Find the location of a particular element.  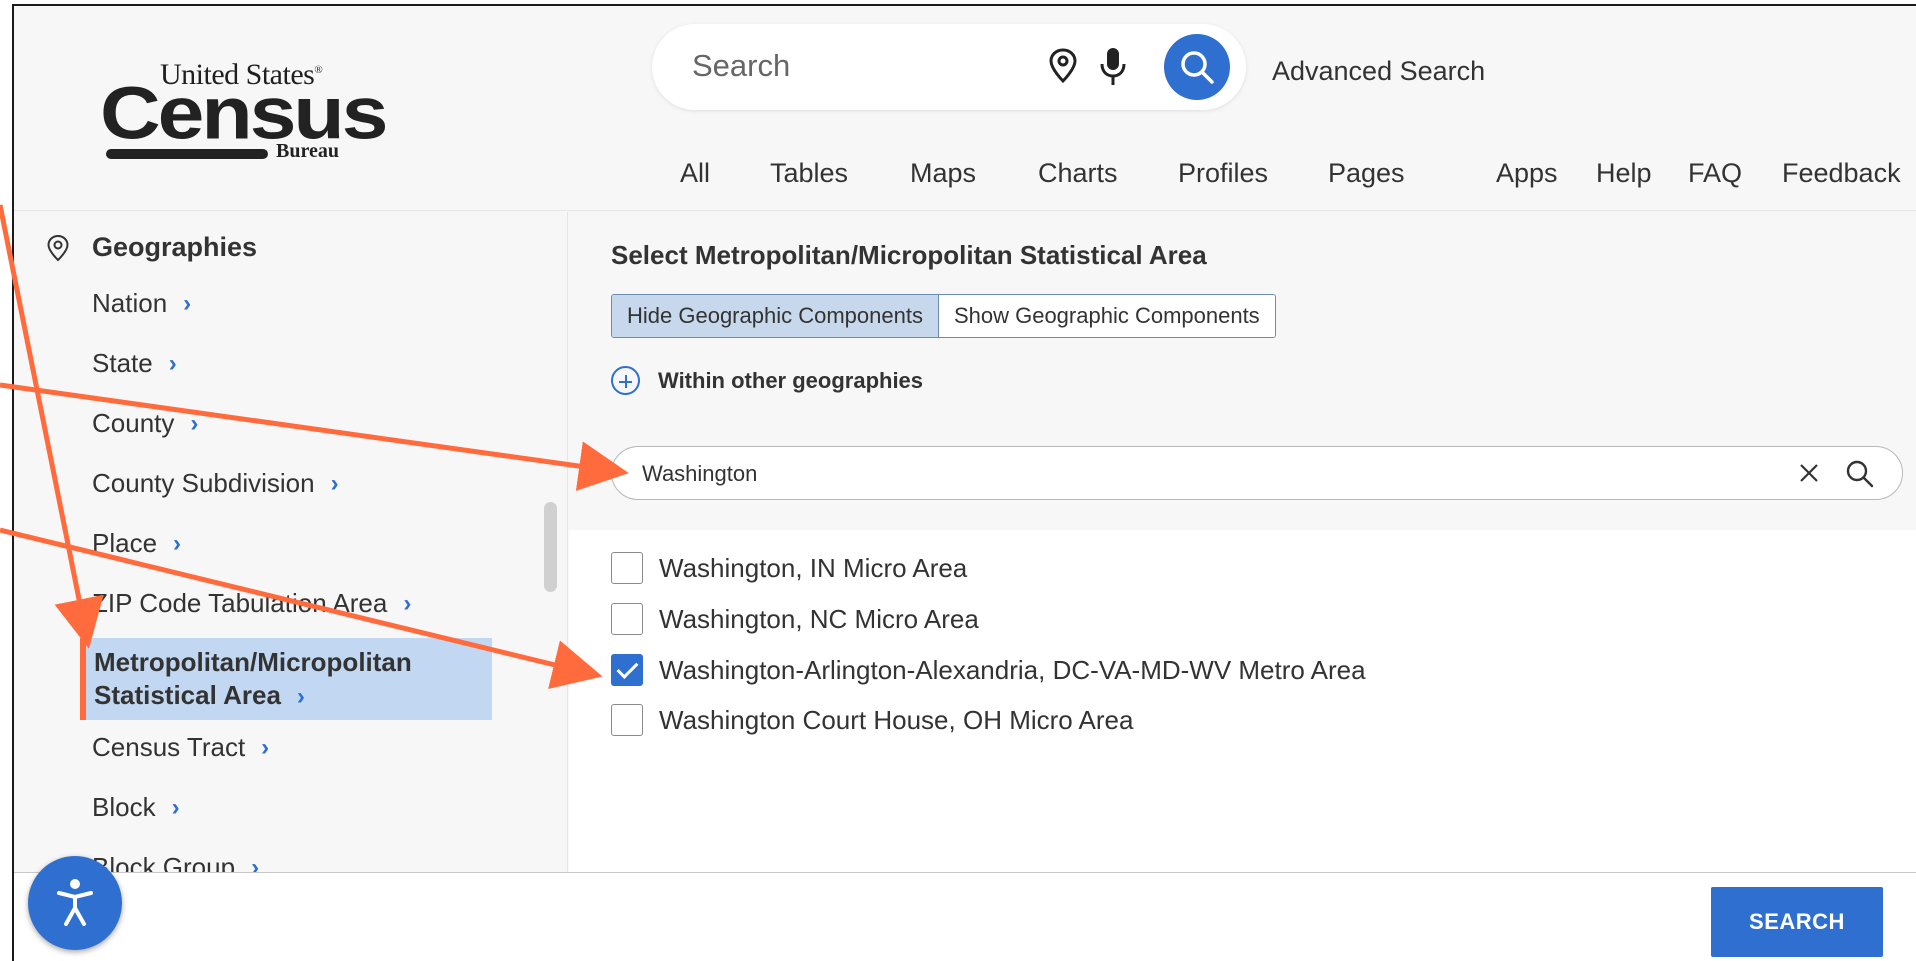

nav-charts: Charts is located at coordinates (1078, 173).